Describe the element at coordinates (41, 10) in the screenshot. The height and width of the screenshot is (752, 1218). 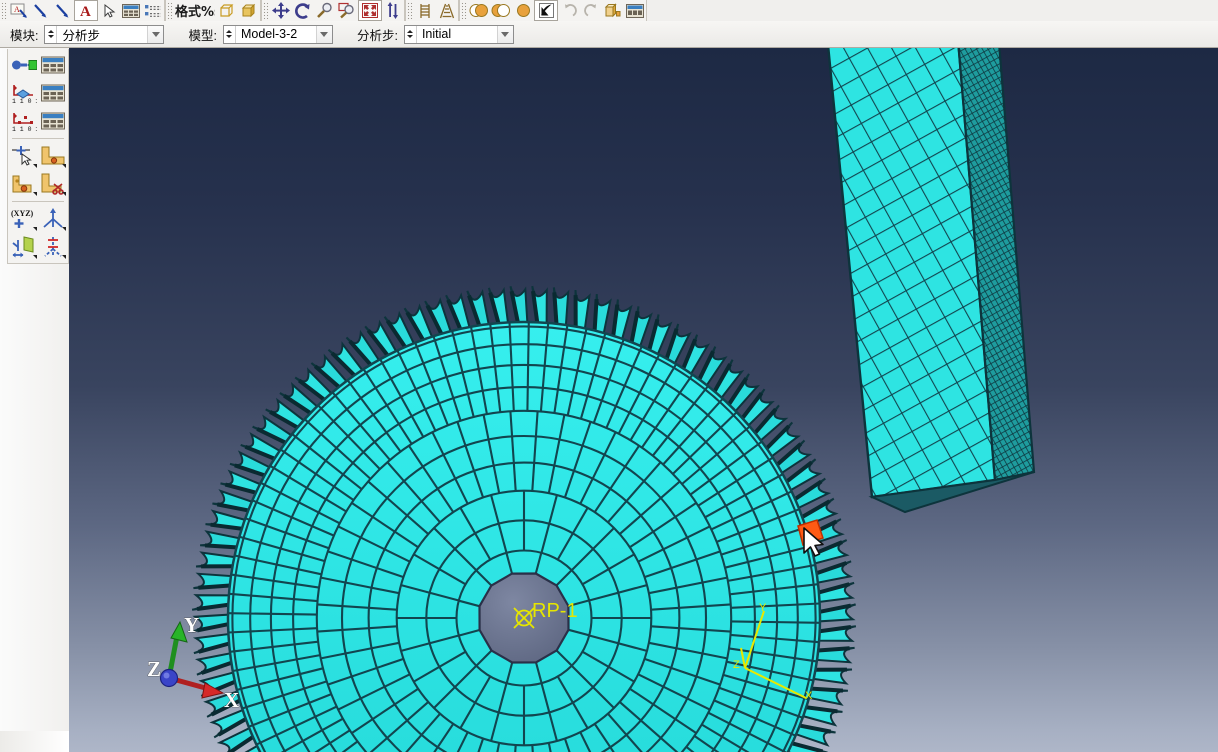
I see `leader-arrow-icon` at that location.